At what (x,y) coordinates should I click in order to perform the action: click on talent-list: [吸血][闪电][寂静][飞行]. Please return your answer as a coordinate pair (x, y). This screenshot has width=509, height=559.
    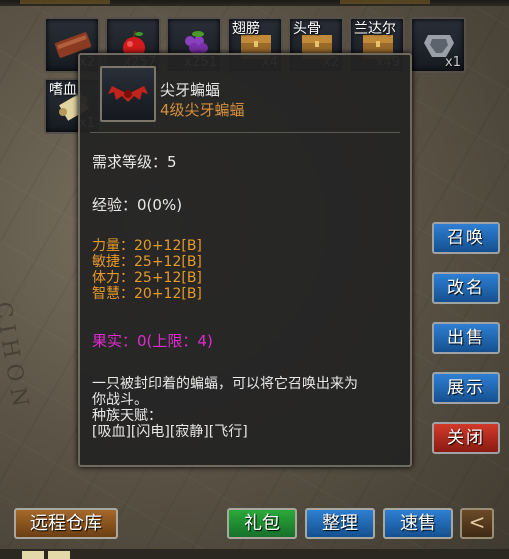
    Looking at the image, I should click on (170, 432).